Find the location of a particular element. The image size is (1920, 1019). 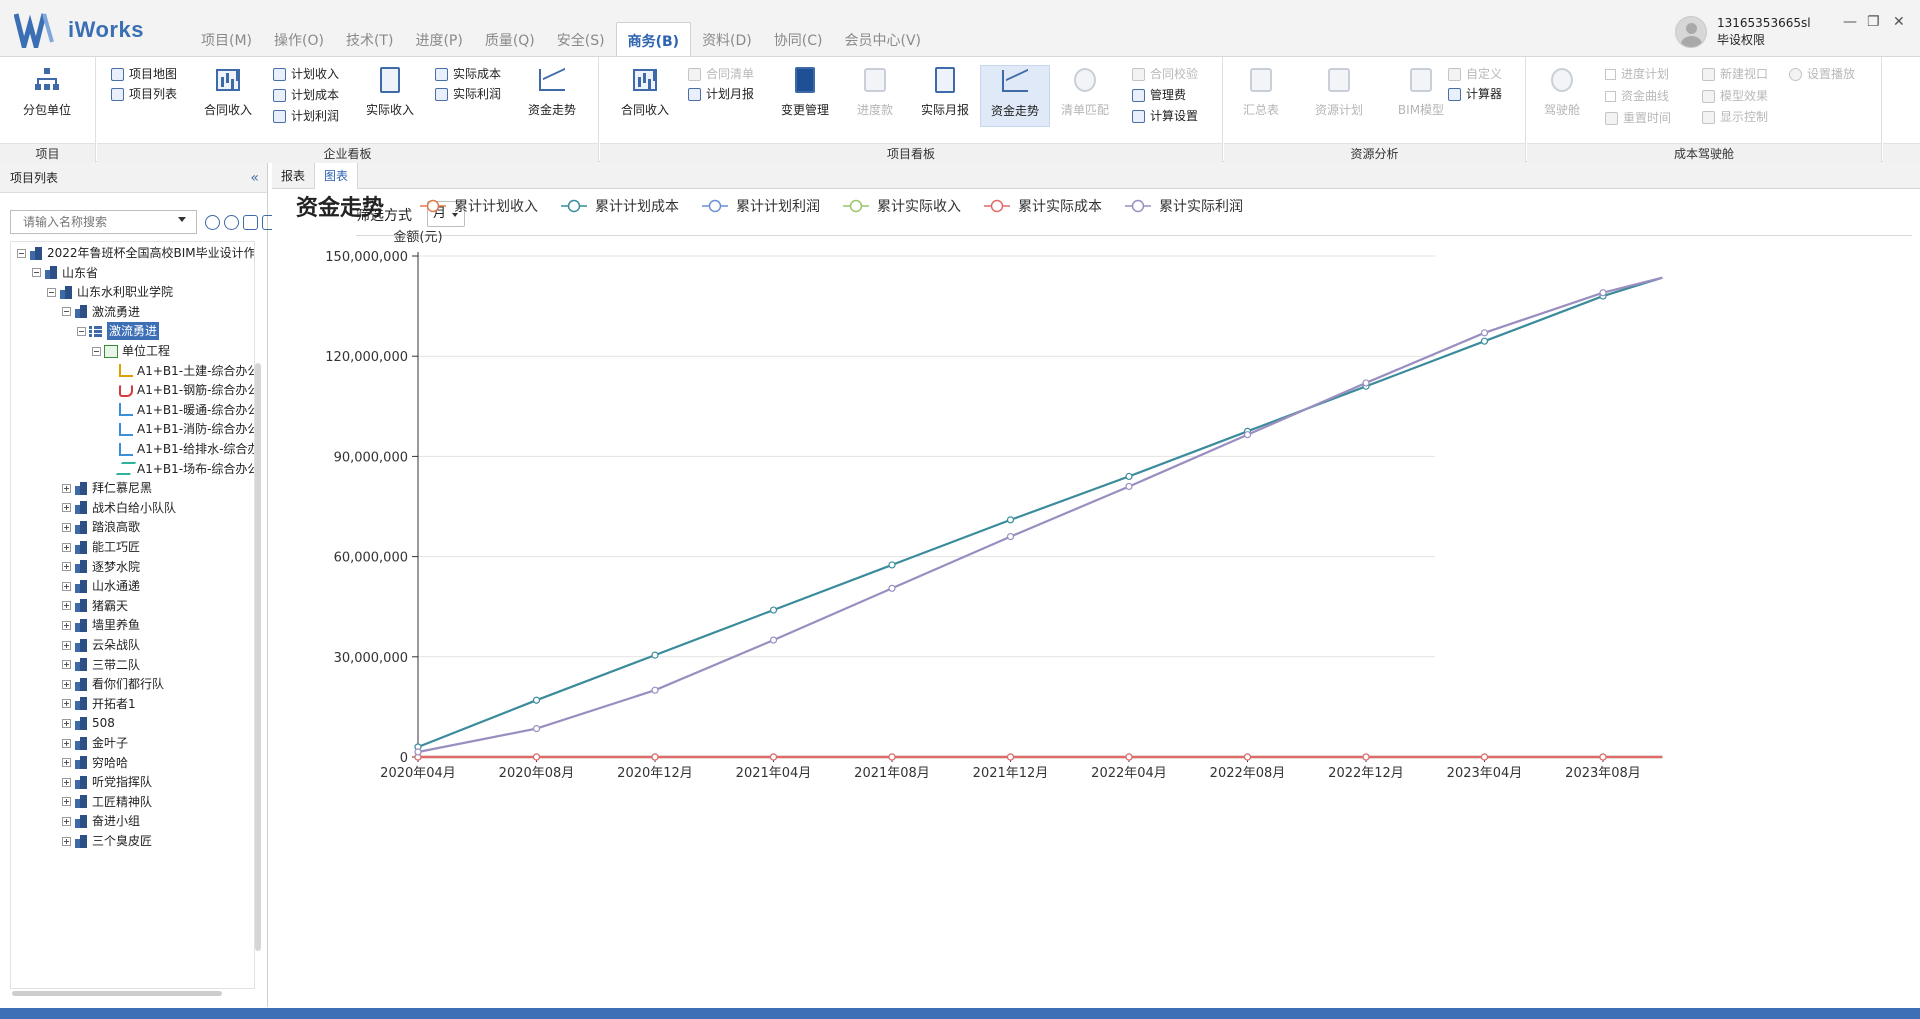

progress-payment-button: 进度款 is located at coordinates (875, 96).